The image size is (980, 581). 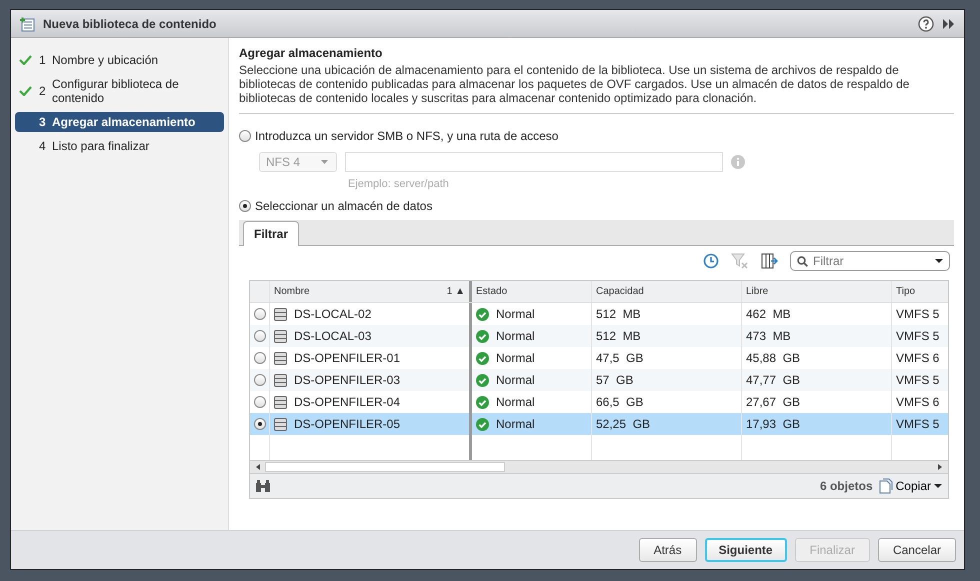 I want to click on filter-tab: Filtrar, so click(x=271, y=233).